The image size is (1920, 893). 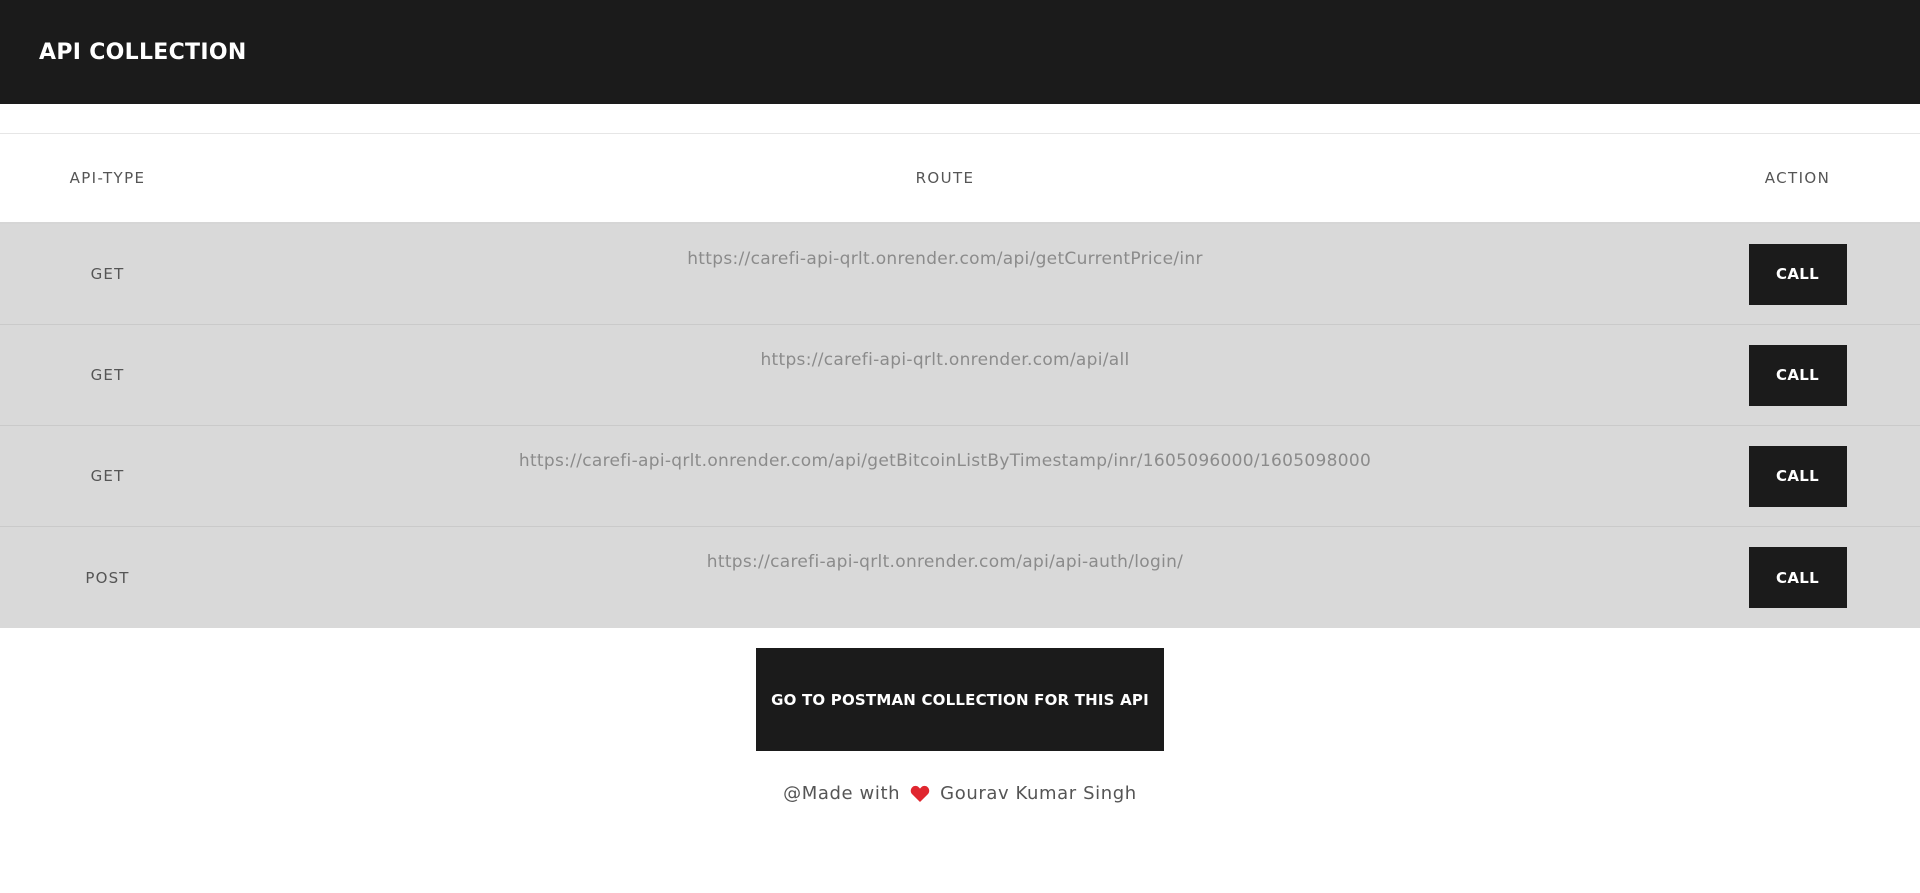 What do you see at coordinates (107, 577) in the screenshot?
I see `api-type-cell: POST` at bounding box center [107, 577].